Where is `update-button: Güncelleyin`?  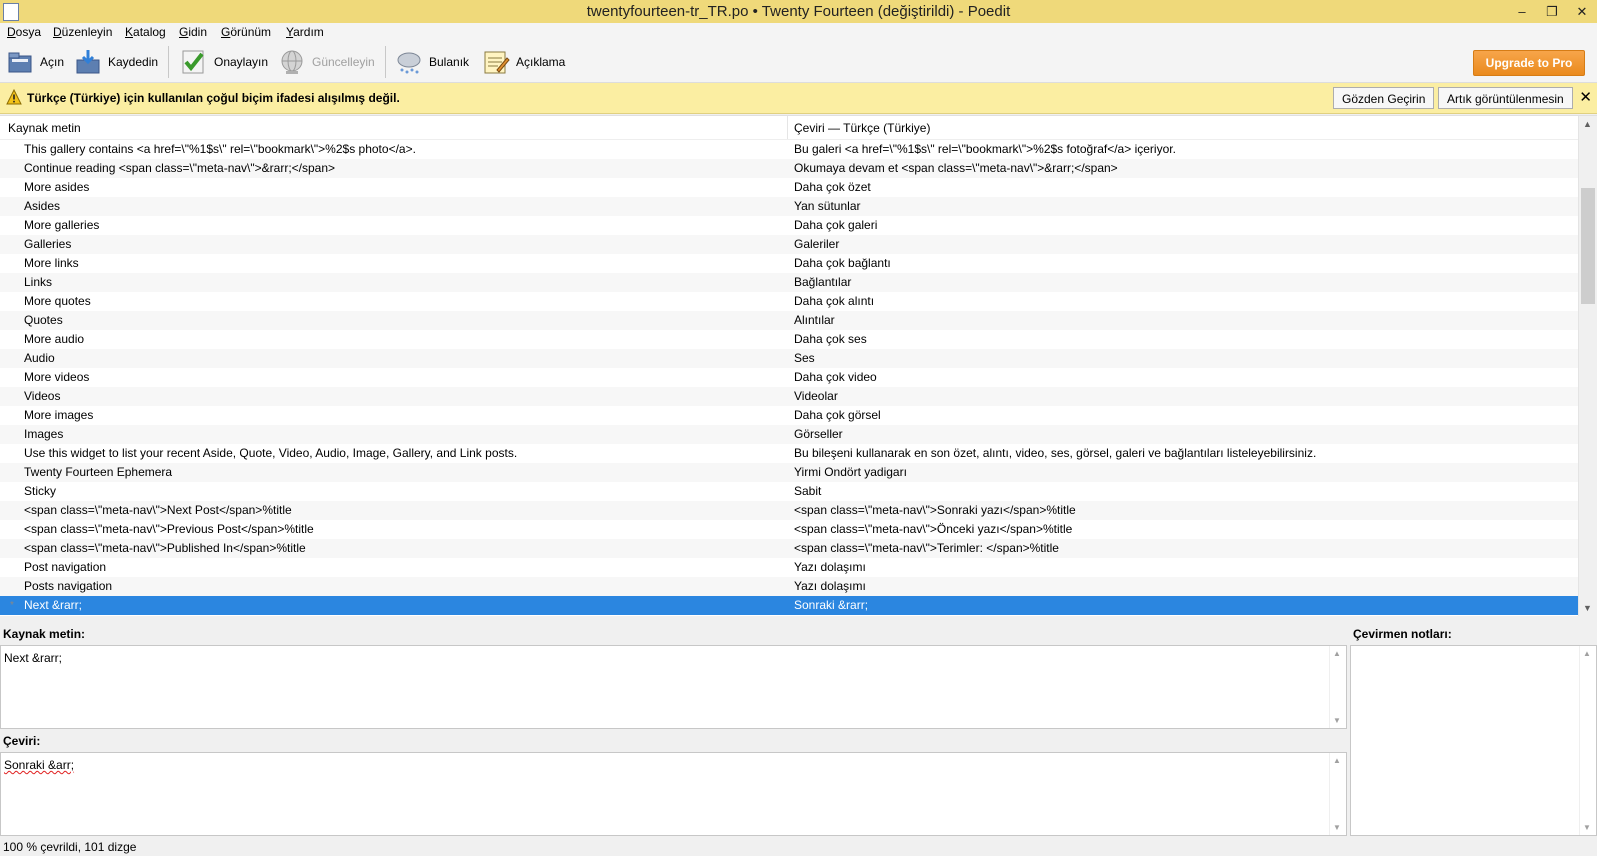 update-button: Güncelleyin is located at coordinates (326, 62).